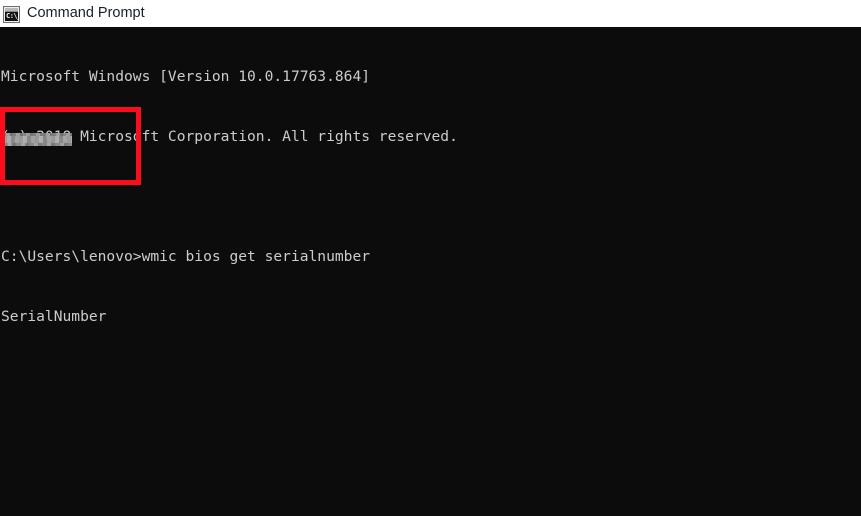 The image size is (861, 516). What do you see at coordinates (54, 316) in the screenshot?
I see `console-line-output-header: SerialNumber` at bounding box center [54, 316].